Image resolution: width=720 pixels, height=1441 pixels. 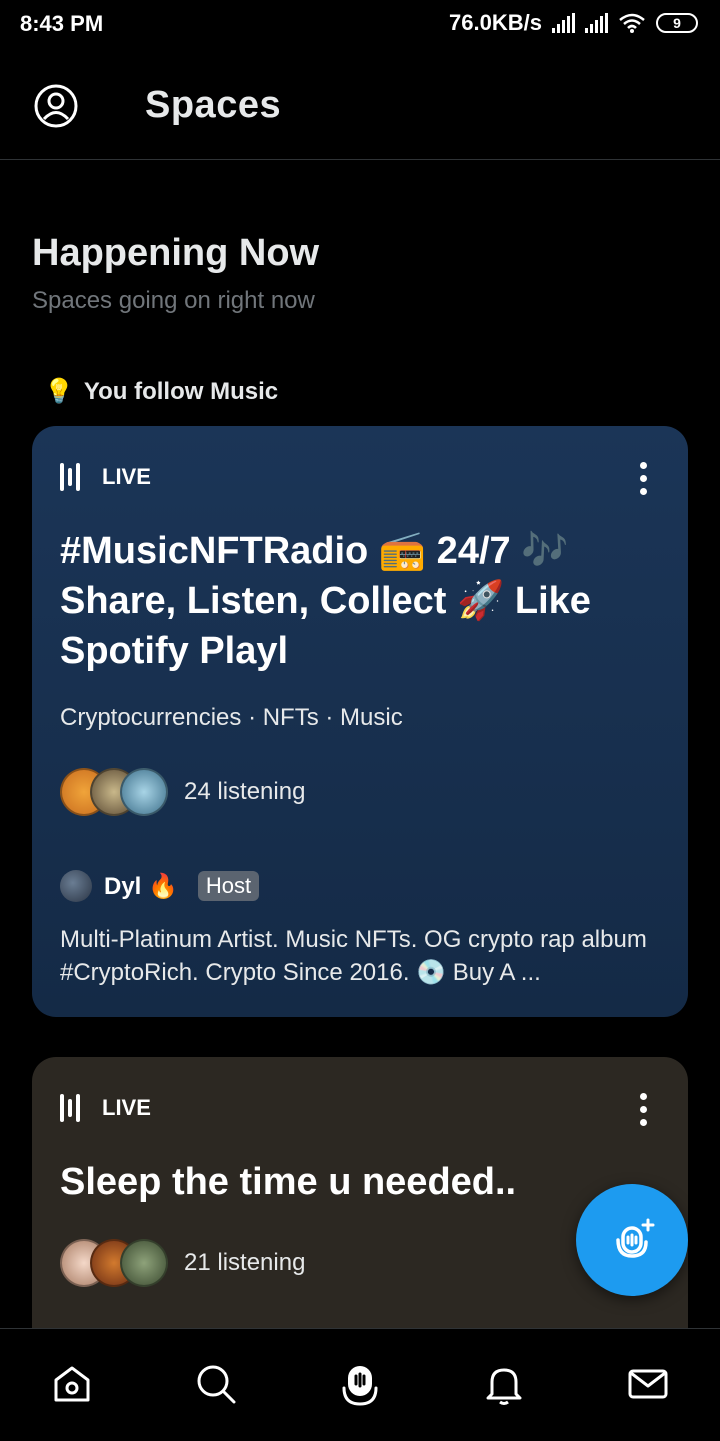 I want to click on listener-count: 24 listening, so click(x=245, y=791).